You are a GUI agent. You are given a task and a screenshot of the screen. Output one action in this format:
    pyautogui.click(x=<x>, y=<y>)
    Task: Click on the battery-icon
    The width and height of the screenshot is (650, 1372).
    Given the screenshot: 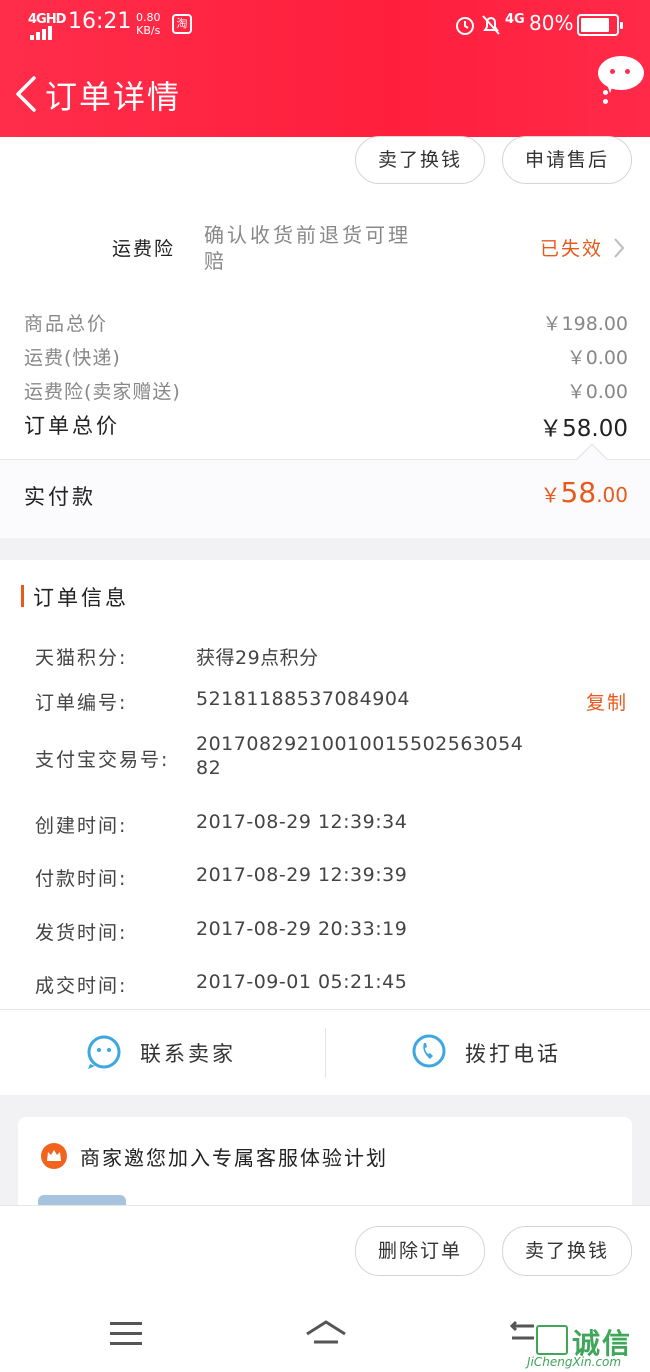 What is the action you would take?
    pyautogui.click(x=600, y=25)
    